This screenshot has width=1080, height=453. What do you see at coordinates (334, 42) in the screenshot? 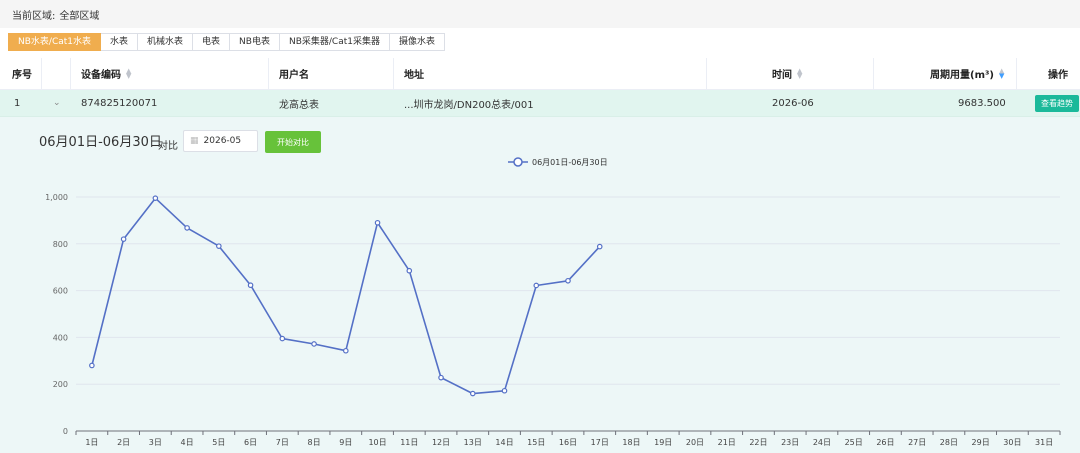
I see `tab-nb-collector: NB采集器/Cat1采集器` at bounding box center [334, 42].